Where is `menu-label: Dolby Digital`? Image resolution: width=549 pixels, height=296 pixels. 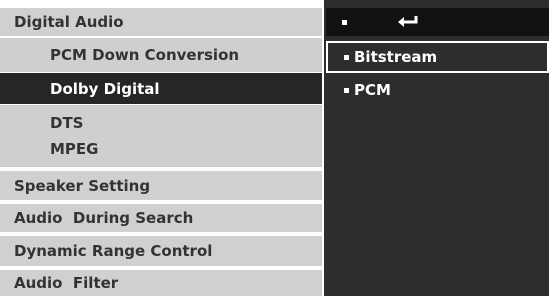
menu-label: Dolby Digital is located at coordinates (105, 88).